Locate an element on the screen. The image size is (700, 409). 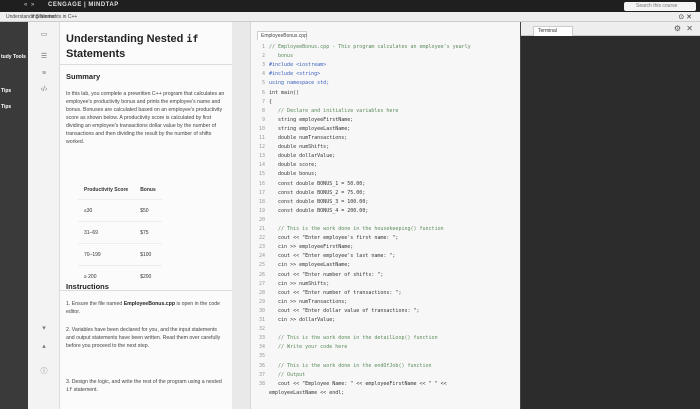
code-line: double dollarValue; is located at coordinates (302, 156).